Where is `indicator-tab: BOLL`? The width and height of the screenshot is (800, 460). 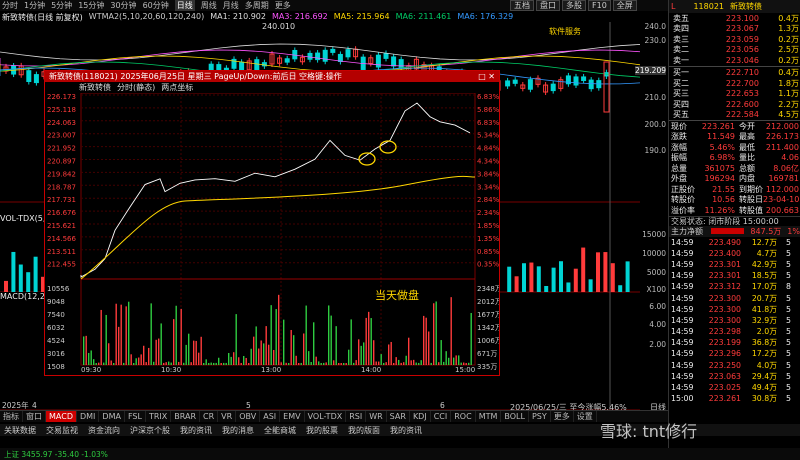 indicator-tab: BOLL is located at coordinates (515, 416).